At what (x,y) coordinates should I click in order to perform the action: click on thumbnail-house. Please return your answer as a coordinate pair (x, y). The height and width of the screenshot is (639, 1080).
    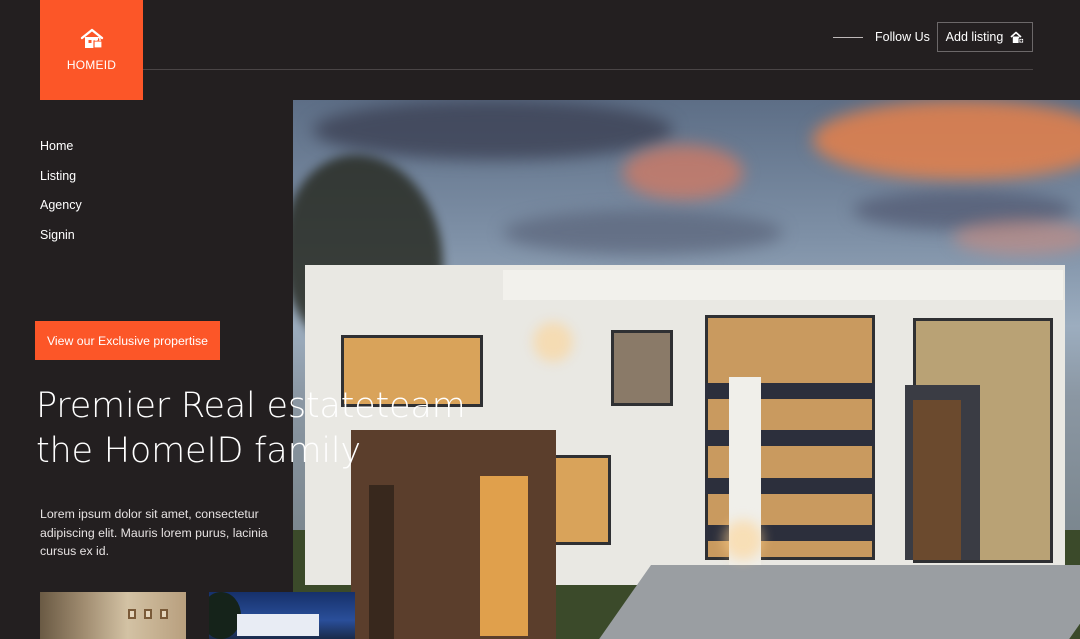
    Looking at the image, I should click on (278, 625).